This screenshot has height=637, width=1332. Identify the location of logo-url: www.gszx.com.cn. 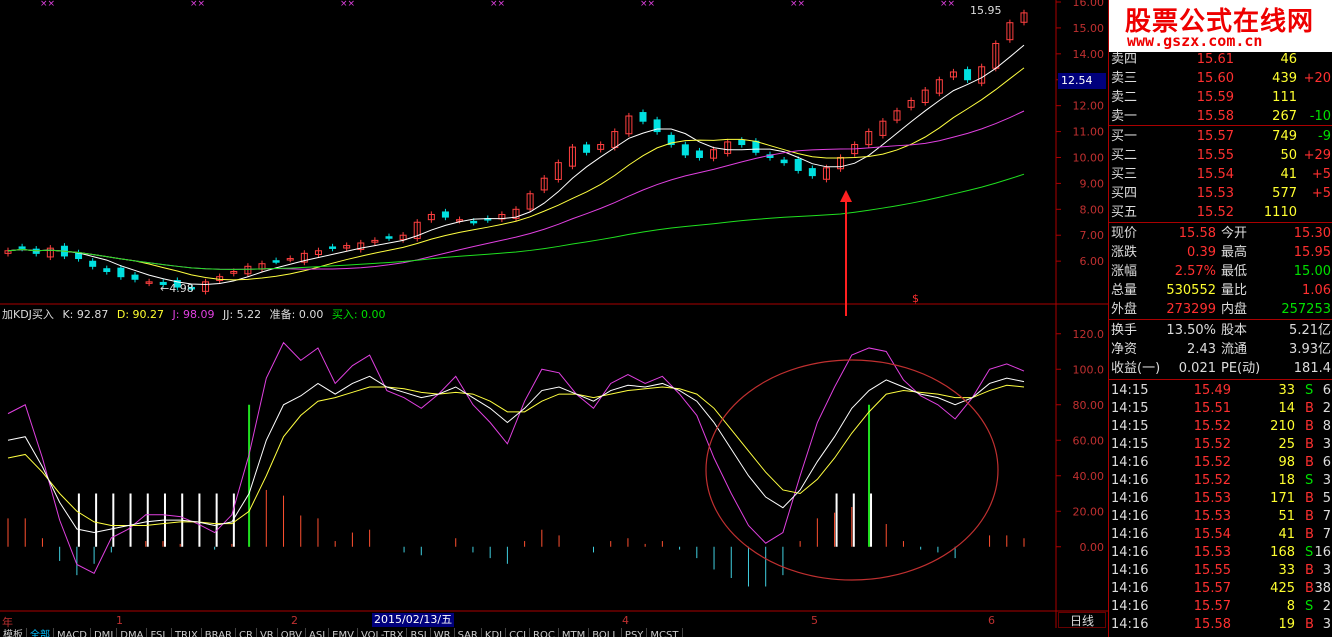
(1195, 41).